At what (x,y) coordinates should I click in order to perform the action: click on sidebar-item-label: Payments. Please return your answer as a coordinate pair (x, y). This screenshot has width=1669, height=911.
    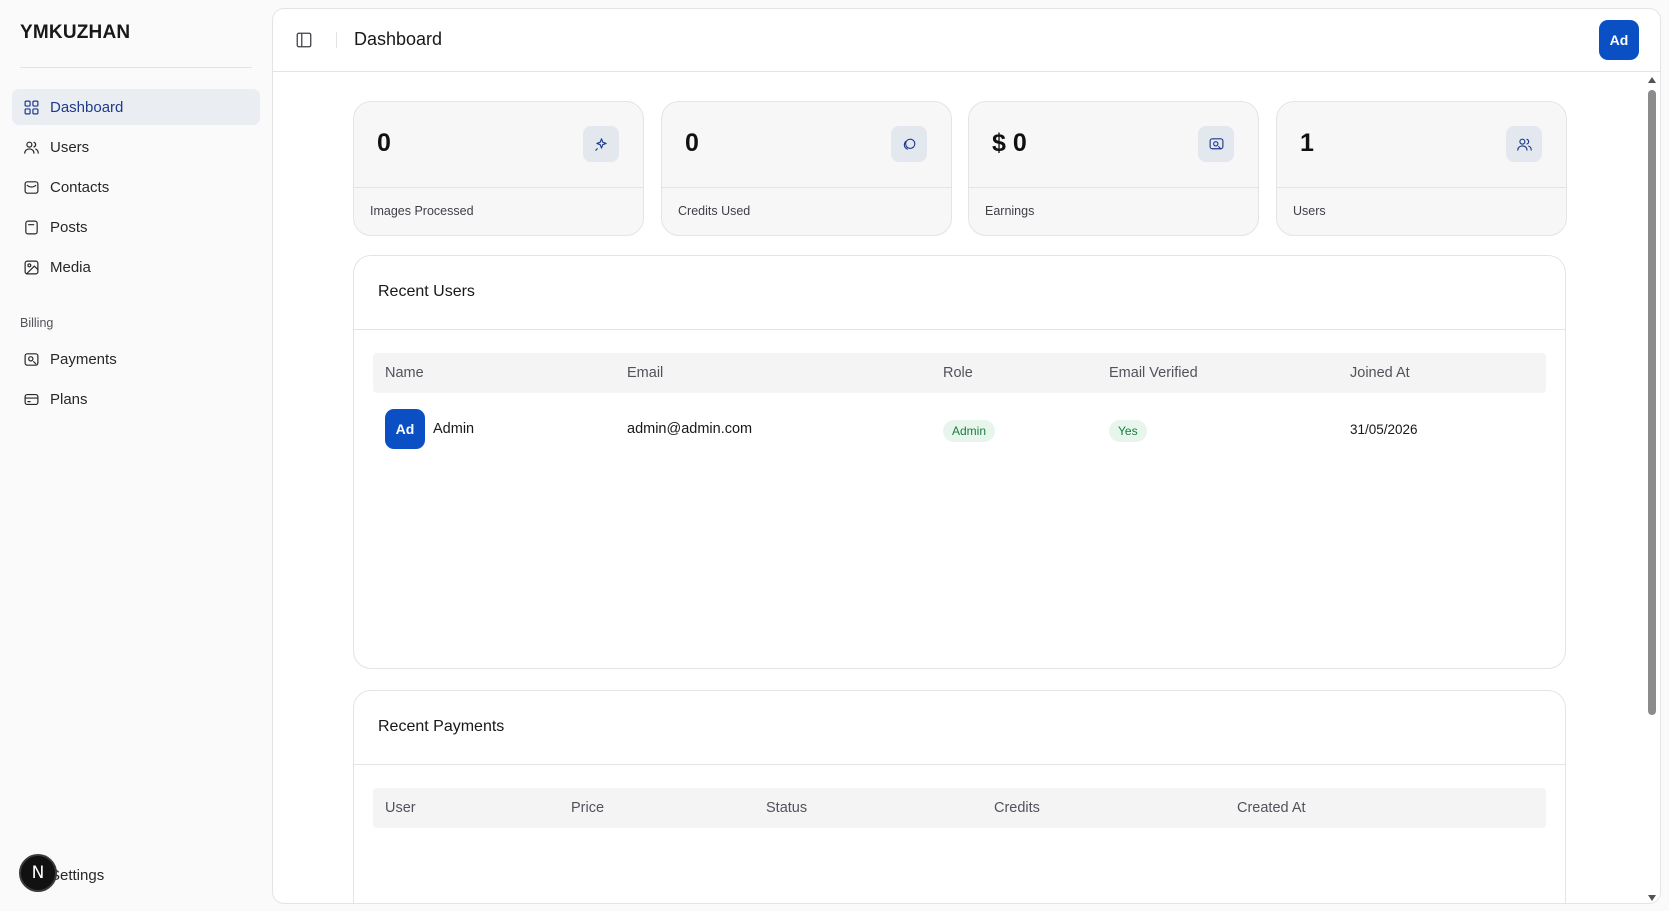
    Looking at the image, I should click on (83, 359).